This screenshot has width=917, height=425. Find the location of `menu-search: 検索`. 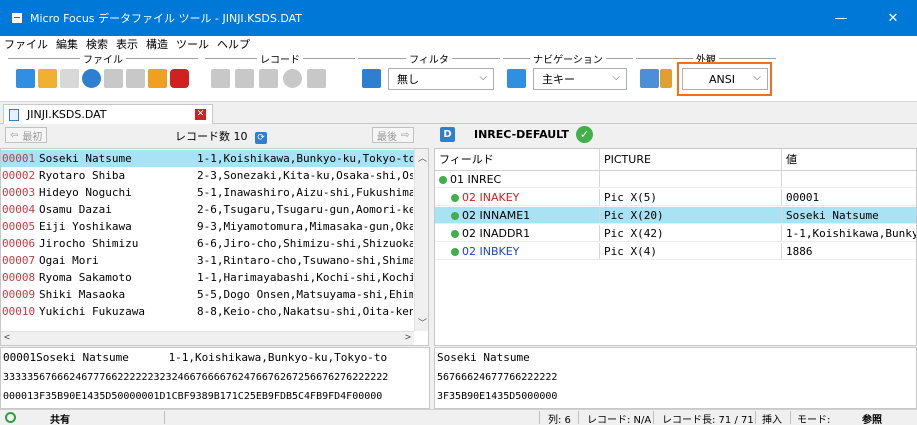

menu-search: 検索 is located at coordinates (97, 44).